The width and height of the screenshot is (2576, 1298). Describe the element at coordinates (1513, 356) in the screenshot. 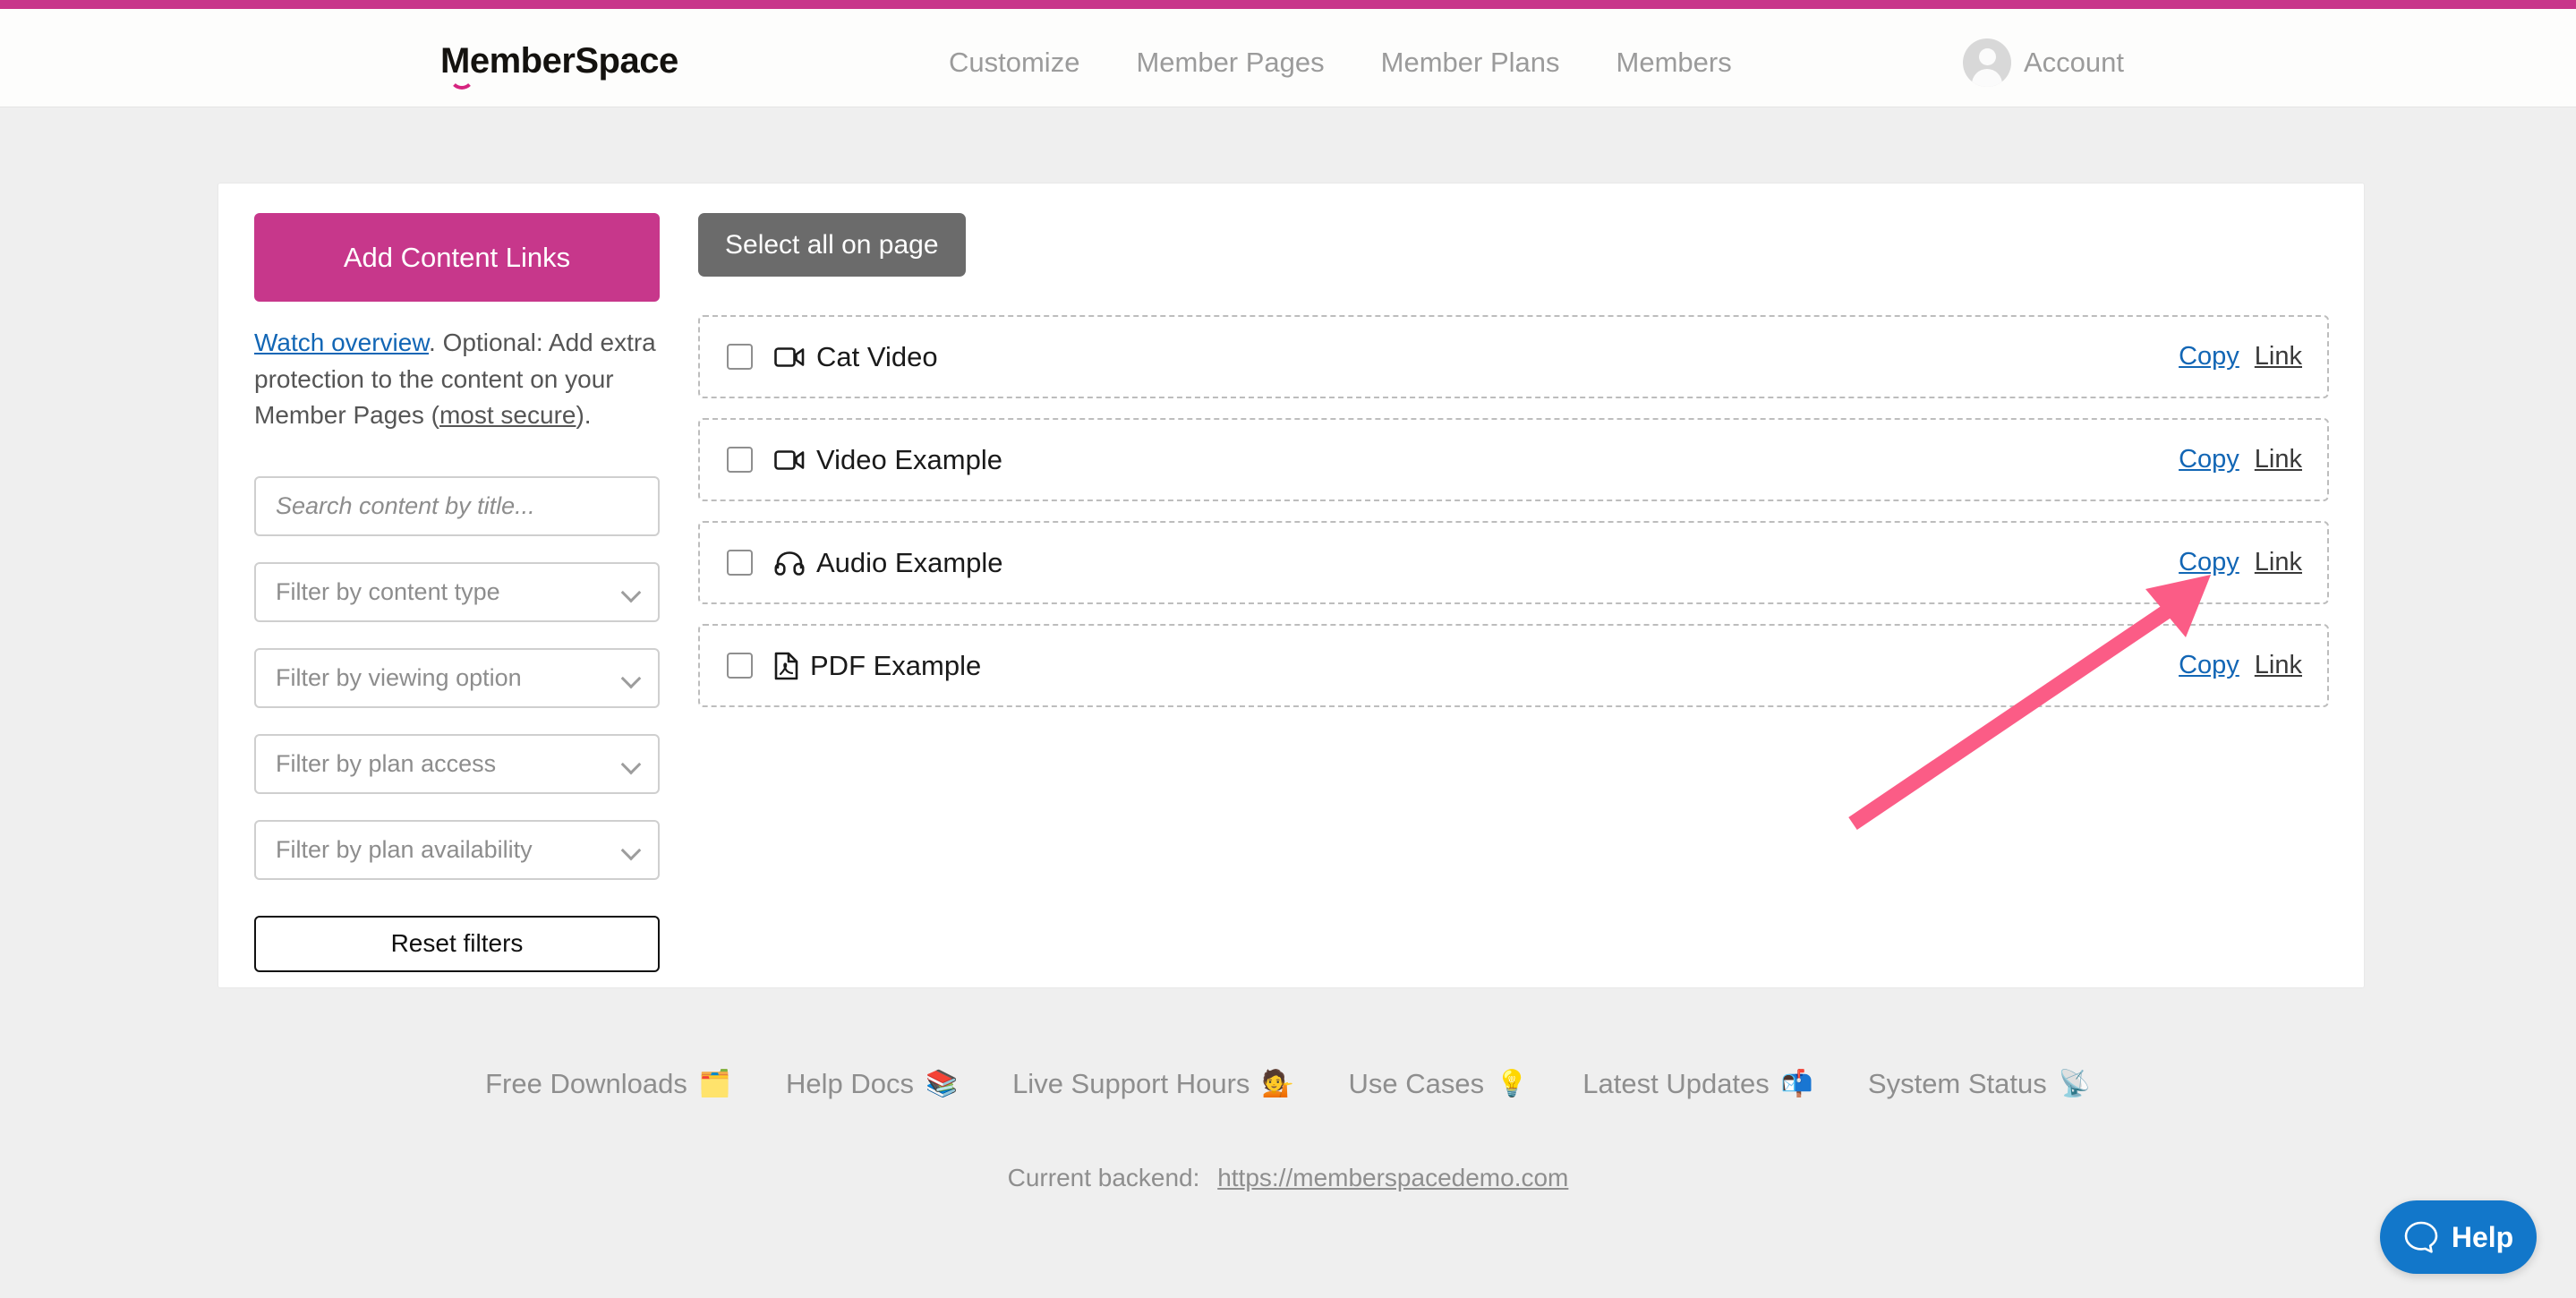

I see `table-row: Cat Video Copy Link` at that location.